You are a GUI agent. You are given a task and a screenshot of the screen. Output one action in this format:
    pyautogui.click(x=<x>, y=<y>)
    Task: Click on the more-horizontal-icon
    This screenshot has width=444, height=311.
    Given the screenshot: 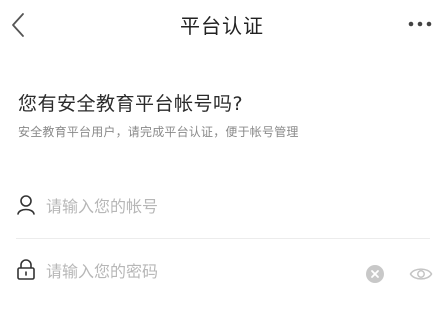 What is the action you would take?
    pyautogui.click(x=420, y=24)
    